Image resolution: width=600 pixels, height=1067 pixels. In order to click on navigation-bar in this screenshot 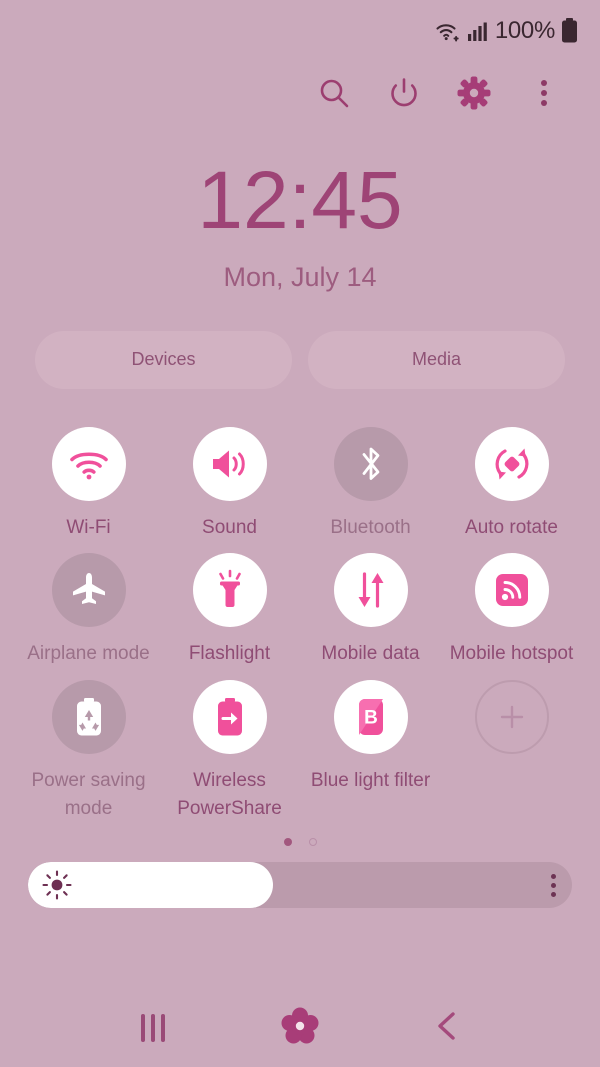, I will do `click(300, 1028)`.